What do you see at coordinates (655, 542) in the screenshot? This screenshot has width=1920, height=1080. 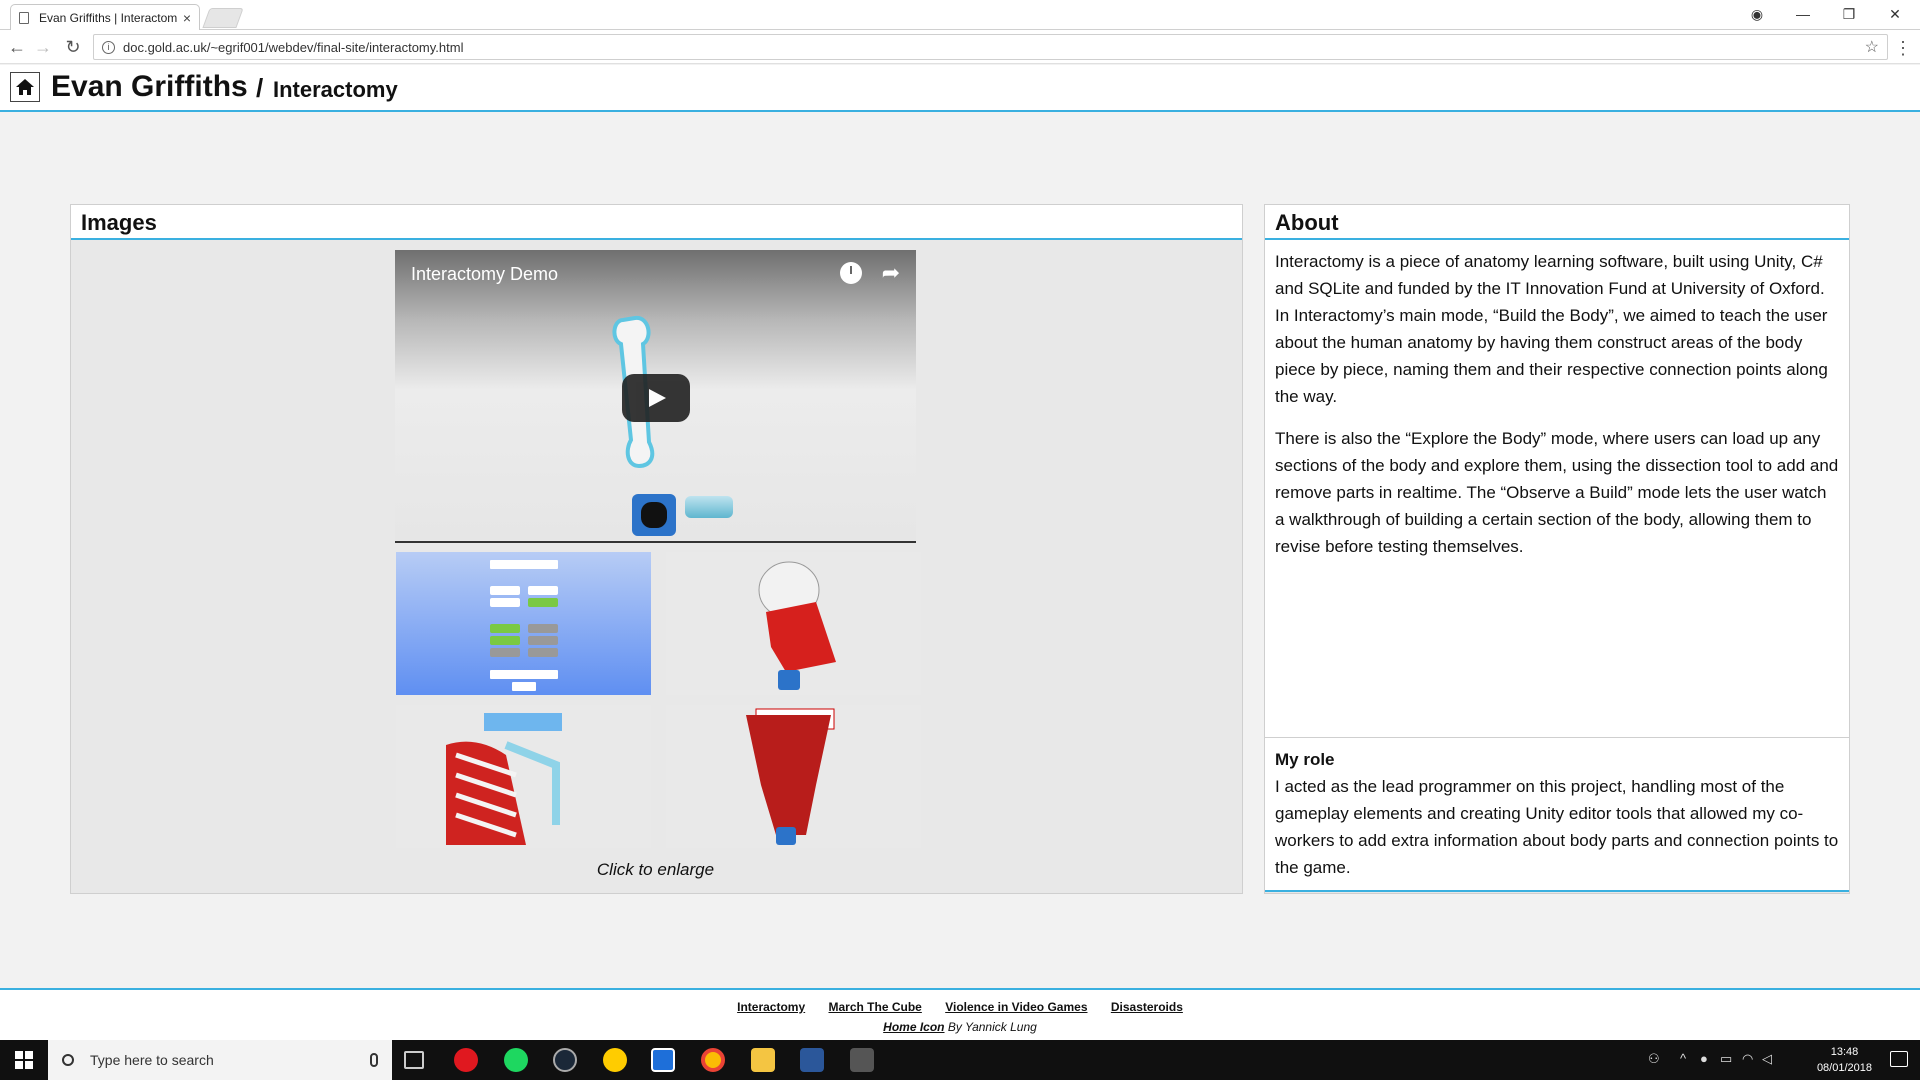 I see `video-divider` at bounding box center [655, 542].